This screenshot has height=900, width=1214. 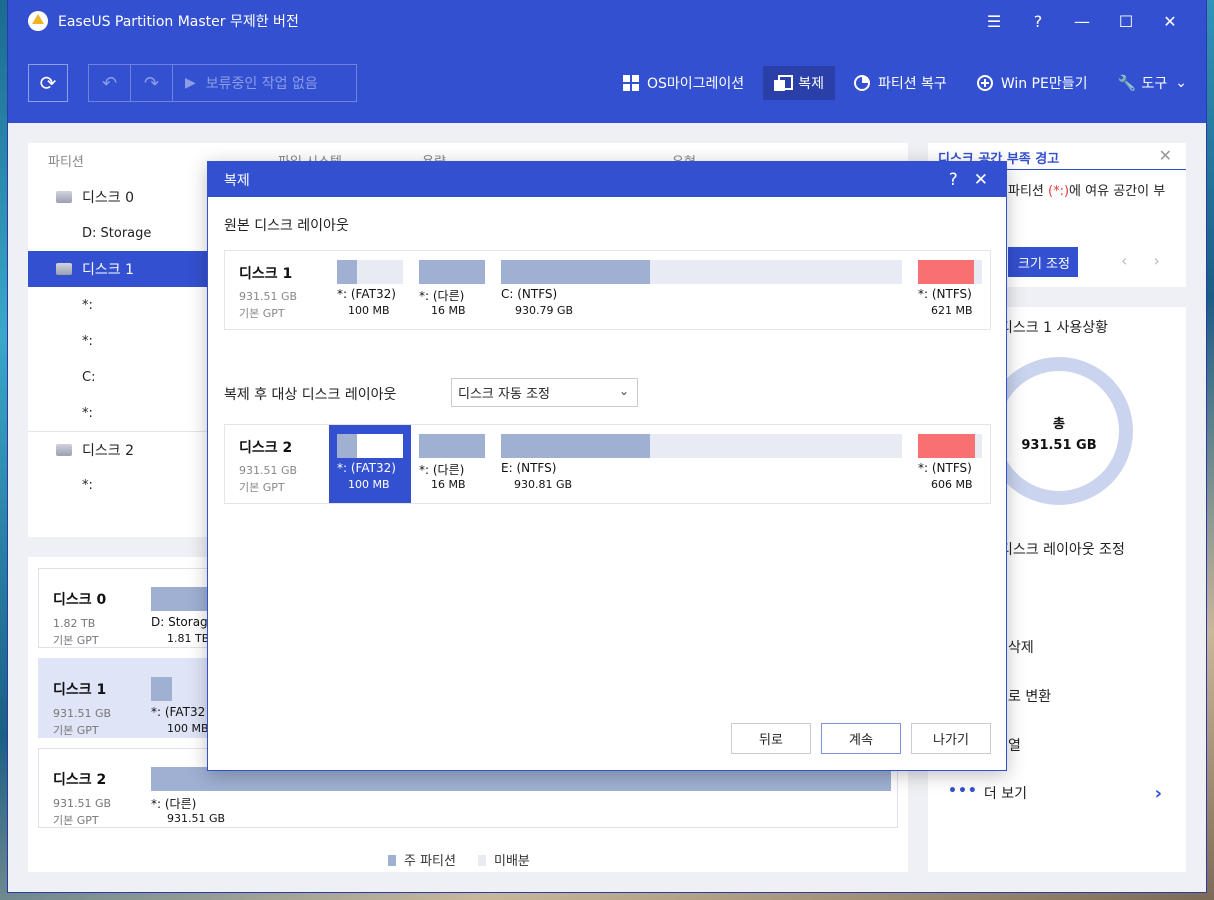 What do you see at coordinates (190, 83) in the screenshot?
I see `play-icon: ▶` at bounding box center [190, 83].